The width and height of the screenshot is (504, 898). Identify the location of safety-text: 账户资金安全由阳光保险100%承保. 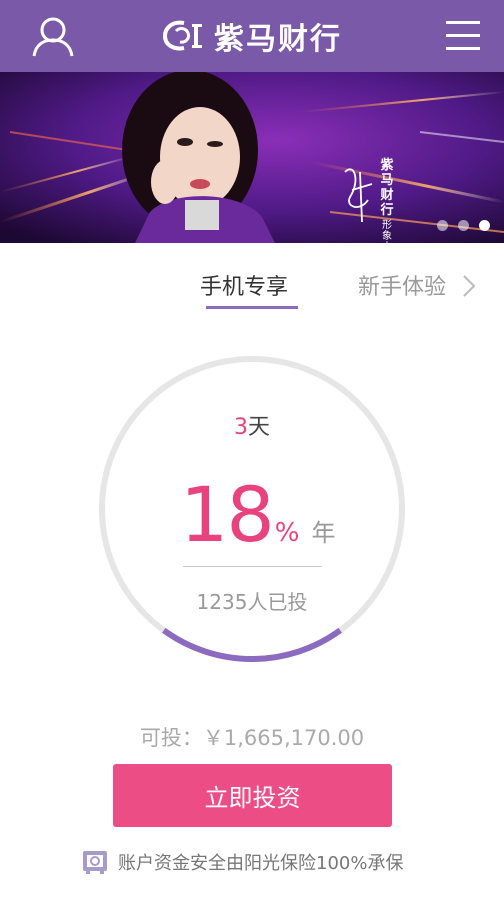
(261, 863).